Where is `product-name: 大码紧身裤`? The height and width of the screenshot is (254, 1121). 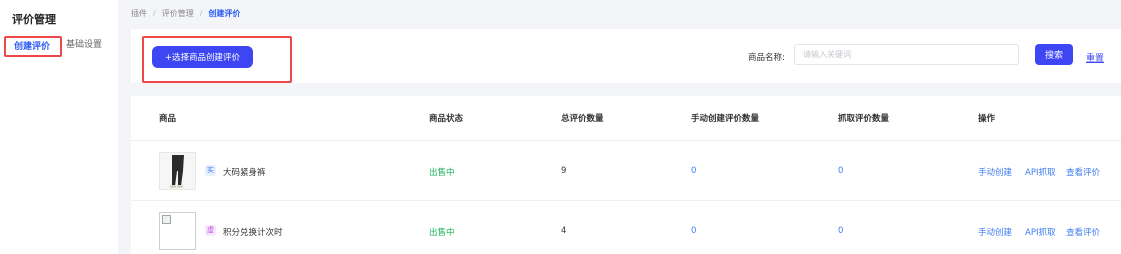 product-name: 大码紧身裤 is located at coordinates (244, 173).